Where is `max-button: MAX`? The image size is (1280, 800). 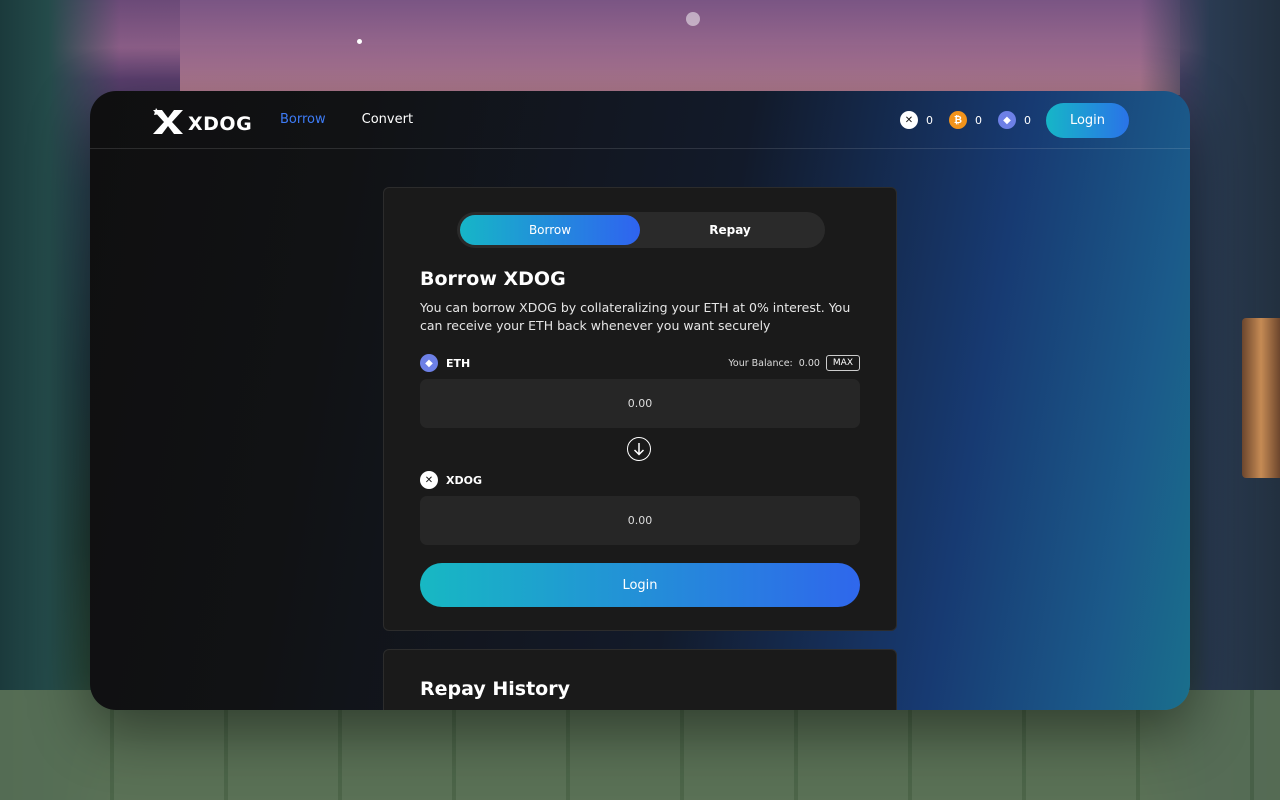 max-button: MAX is located at coordinates (842, 363).